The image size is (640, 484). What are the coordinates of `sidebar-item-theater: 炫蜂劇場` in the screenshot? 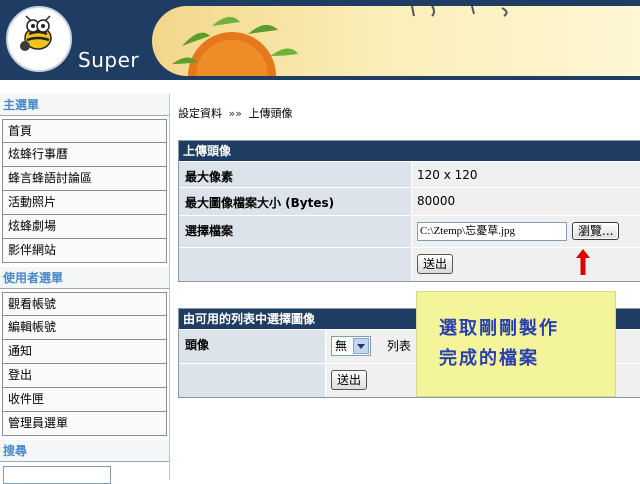 It's located at (84, 227).